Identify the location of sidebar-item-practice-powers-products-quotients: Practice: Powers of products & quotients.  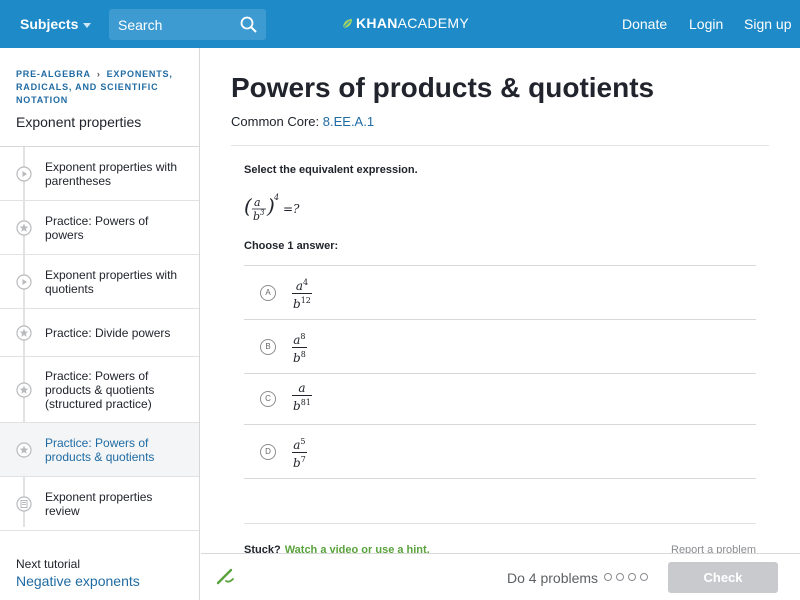
(99, 450).